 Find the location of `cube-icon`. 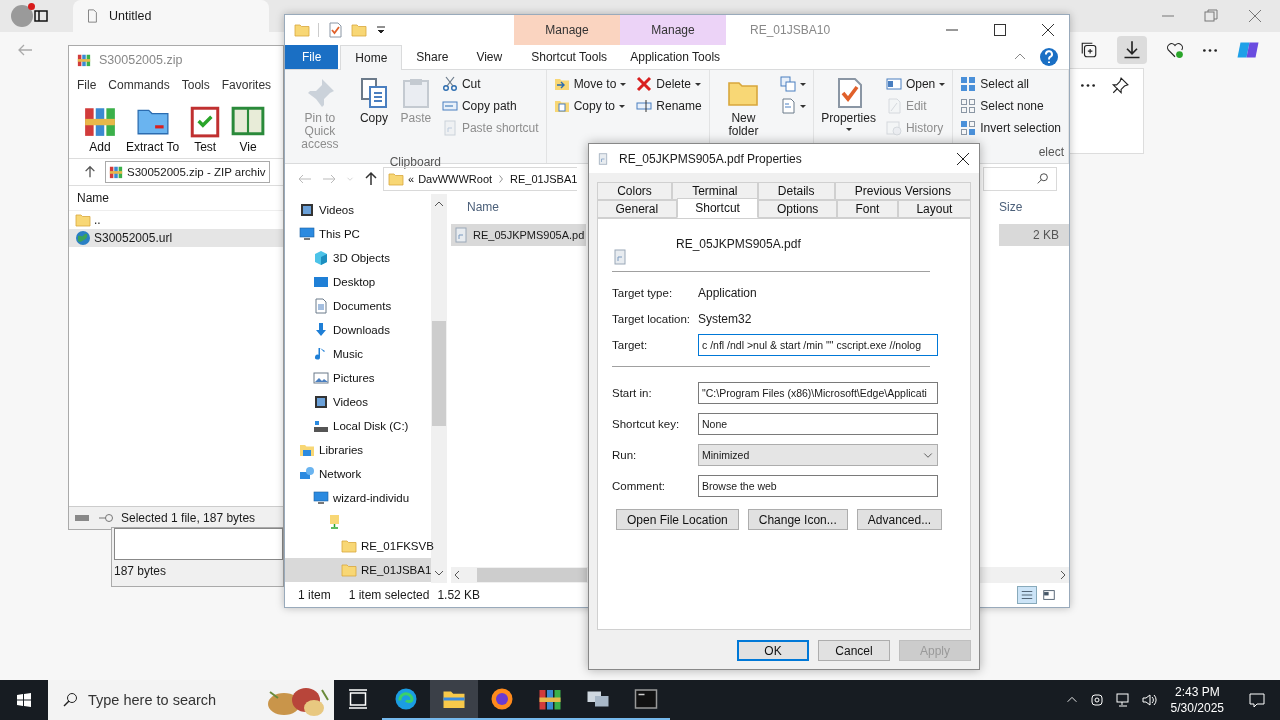

cube-icon is located at coordinates (321, 258).